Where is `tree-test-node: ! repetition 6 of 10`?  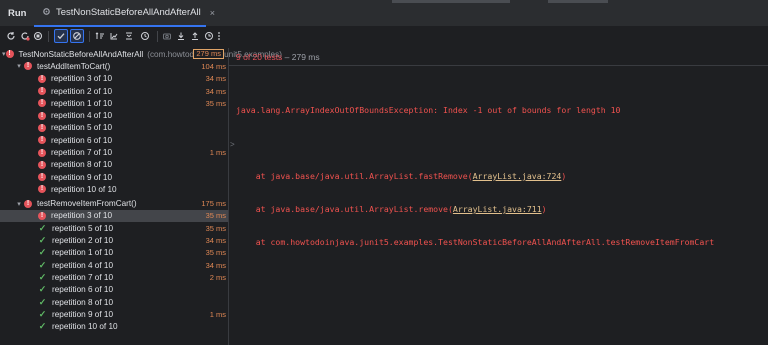 tree-test-node: ! repetition 6 of 10 is located at coordinates (114, 140).